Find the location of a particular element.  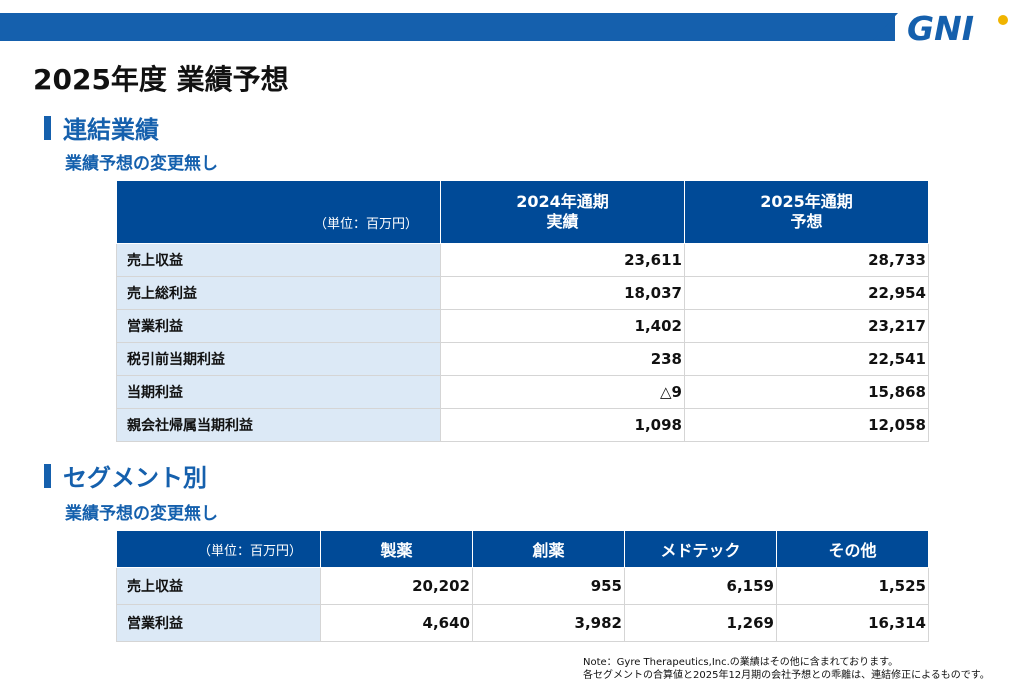

table-row: 当期利益 △9 15,868 is located at coordinates (522, 392).